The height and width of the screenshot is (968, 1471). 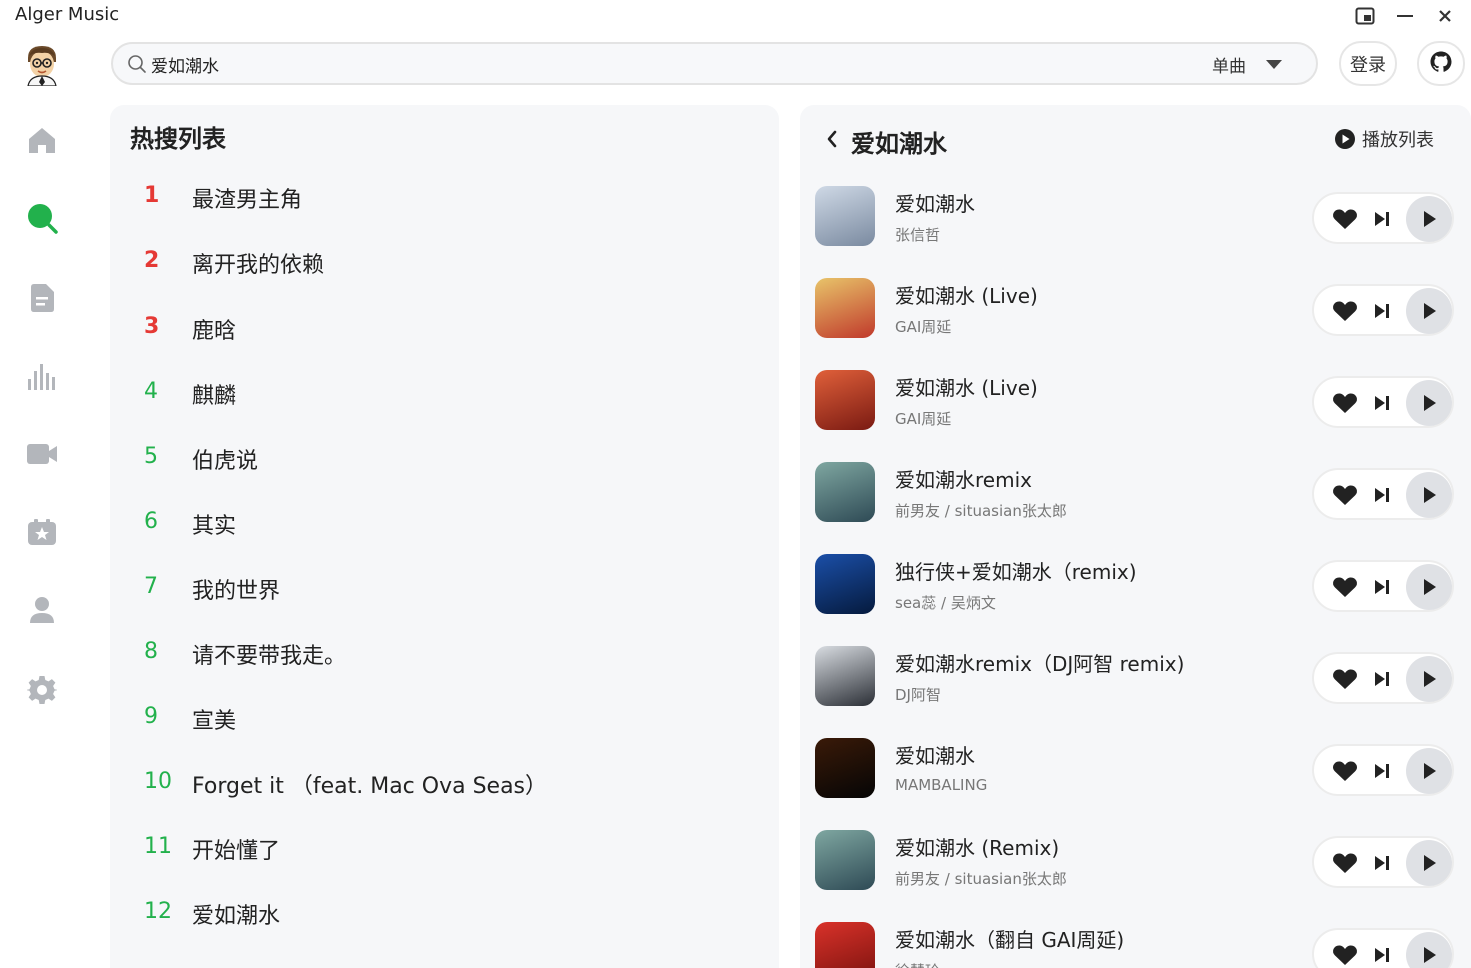 What do you see at coordinates (440, 328) in the screenshot?
I see `hot-search-item: 3 鹿晗` at bounding box center [440, 328].